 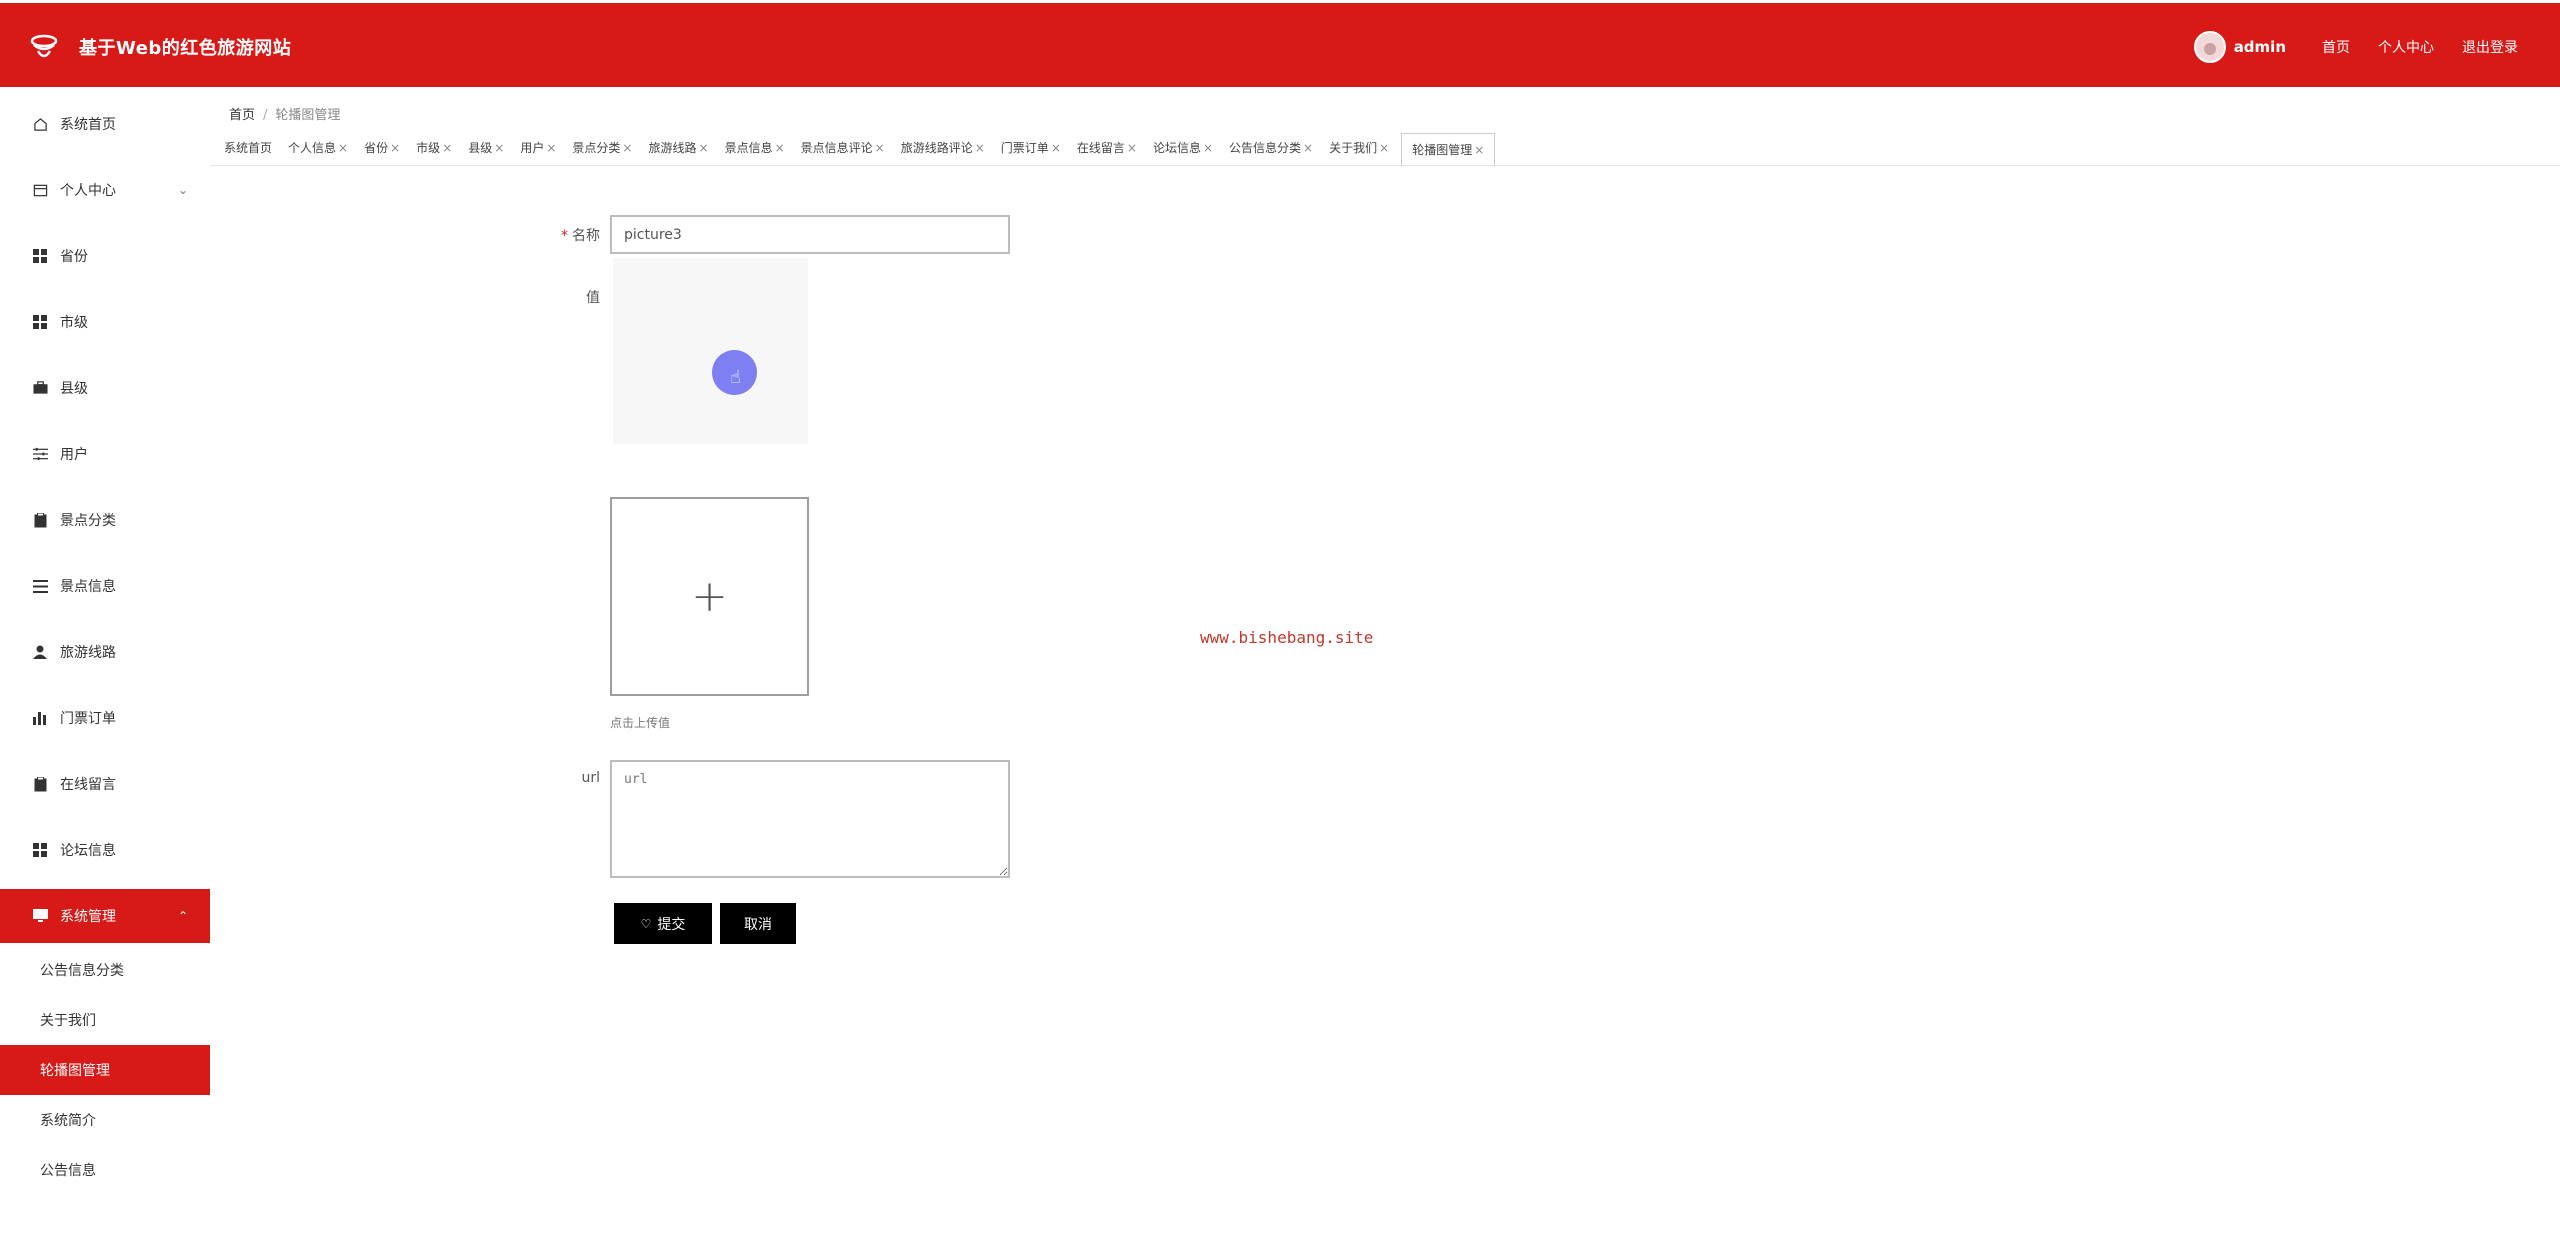 What do you see at coordinates (105, 1170) in the screenshot?
I see `sidebar-subitem-notice: 公告信息` at bounding box center [105, 1170].